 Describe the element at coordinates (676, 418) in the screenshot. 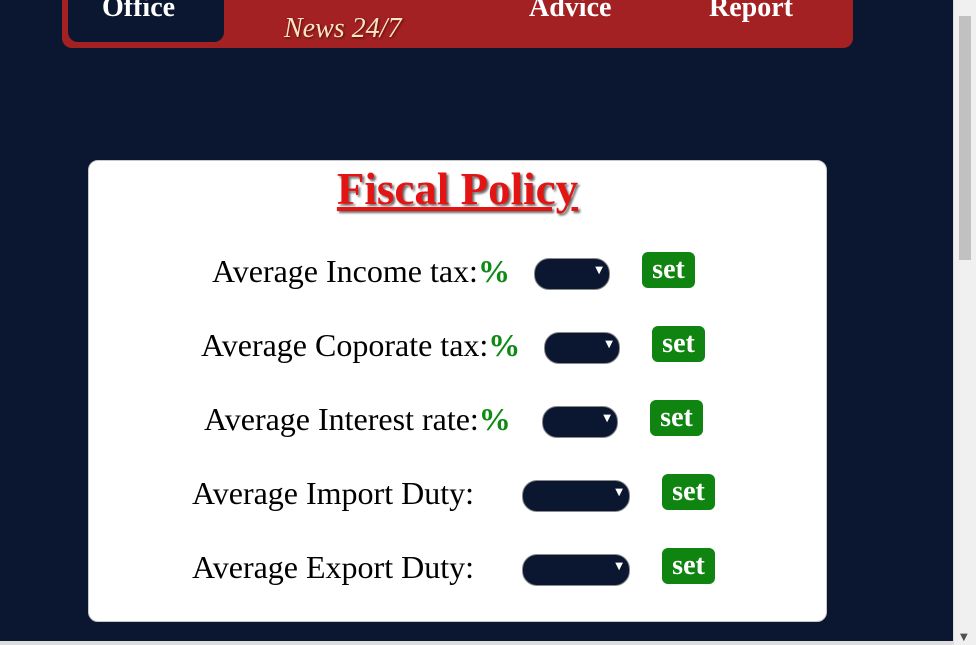

I see `interest-rate-set-button: set` at that location.